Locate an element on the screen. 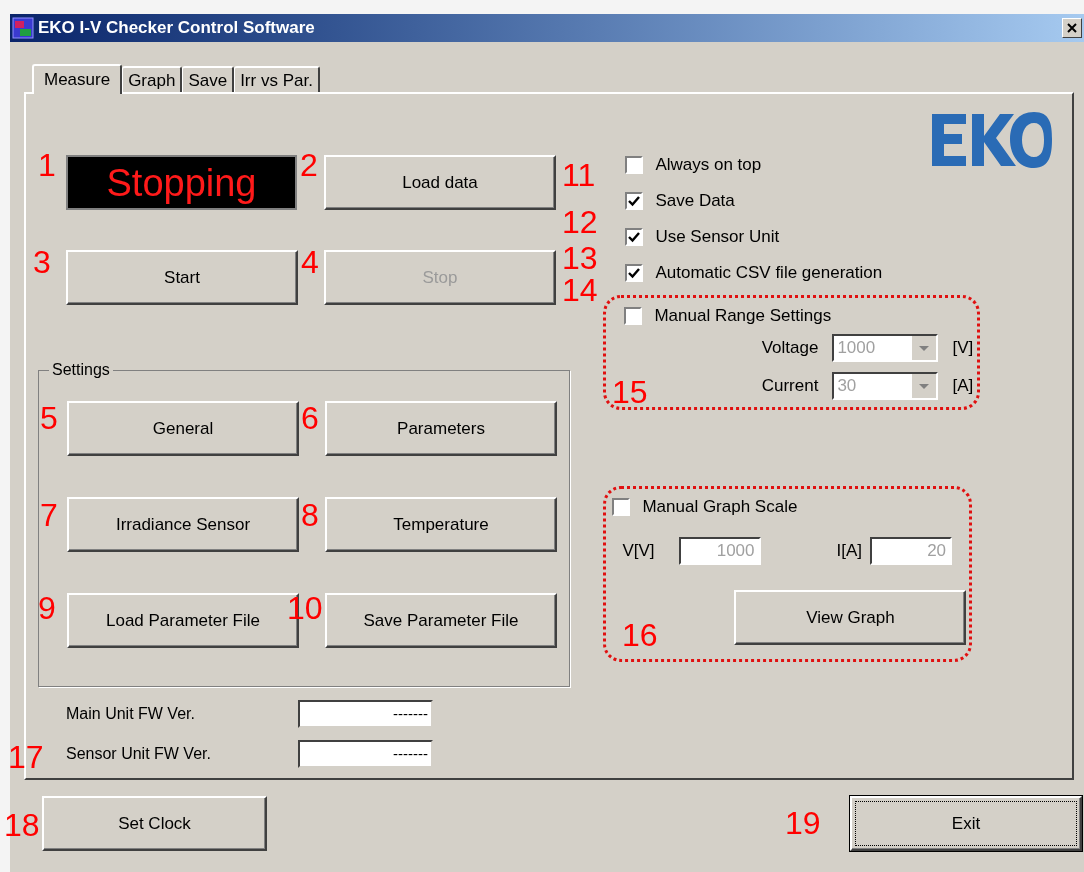 The height and width of the screenshot is (872, 1084). callout-number: 12 is located at coordinates (580, 222).